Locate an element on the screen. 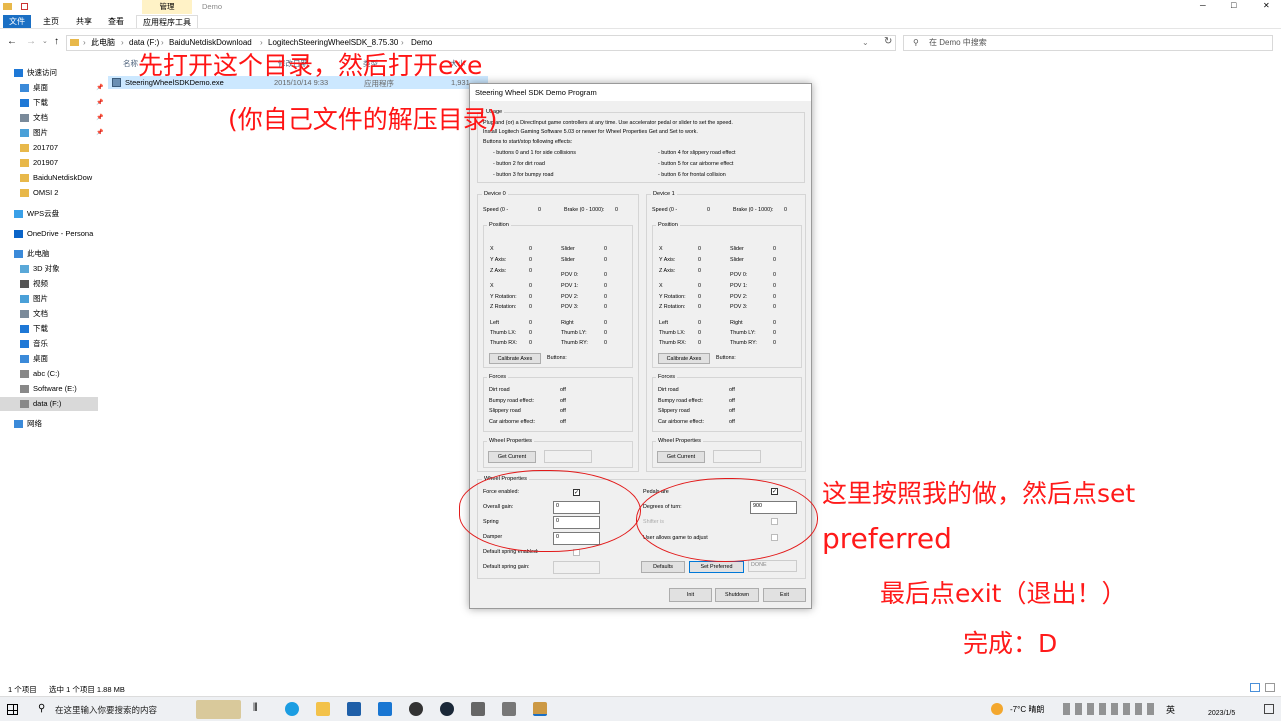 This screenshot has height=721, width=1281. sdk-demo-taskbar-icon is located at coordinates (540, 709).